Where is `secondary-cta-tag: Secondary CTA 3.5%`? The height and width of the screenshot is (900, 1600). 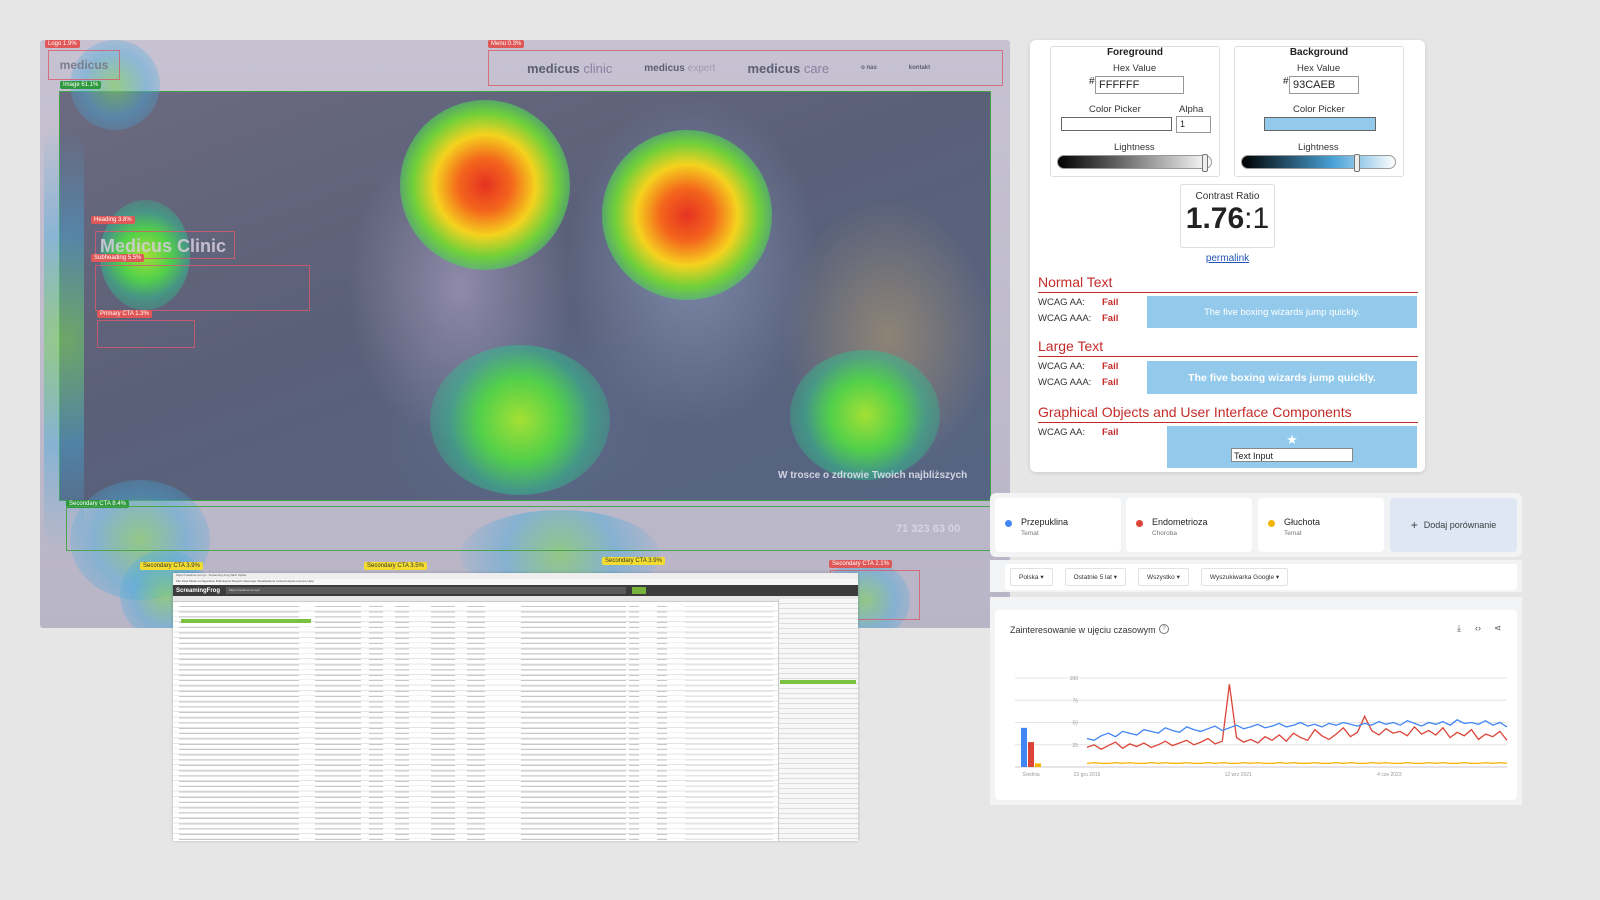 secondary-cta-tag: Secondary CTA 3.5% is located at coordinates (395, 566).